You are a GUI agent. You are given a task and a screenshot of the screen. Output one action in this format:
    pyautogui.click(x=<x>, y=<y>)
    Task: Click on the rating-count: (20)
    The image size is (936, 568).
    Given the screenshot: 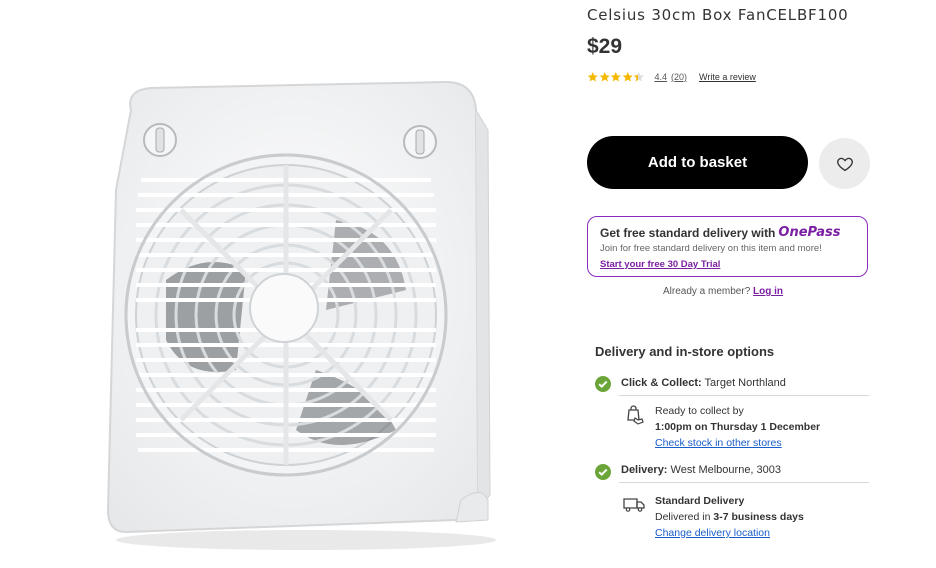 What is the action you would take?
    pyautogui.click(x=679, y=77)
    